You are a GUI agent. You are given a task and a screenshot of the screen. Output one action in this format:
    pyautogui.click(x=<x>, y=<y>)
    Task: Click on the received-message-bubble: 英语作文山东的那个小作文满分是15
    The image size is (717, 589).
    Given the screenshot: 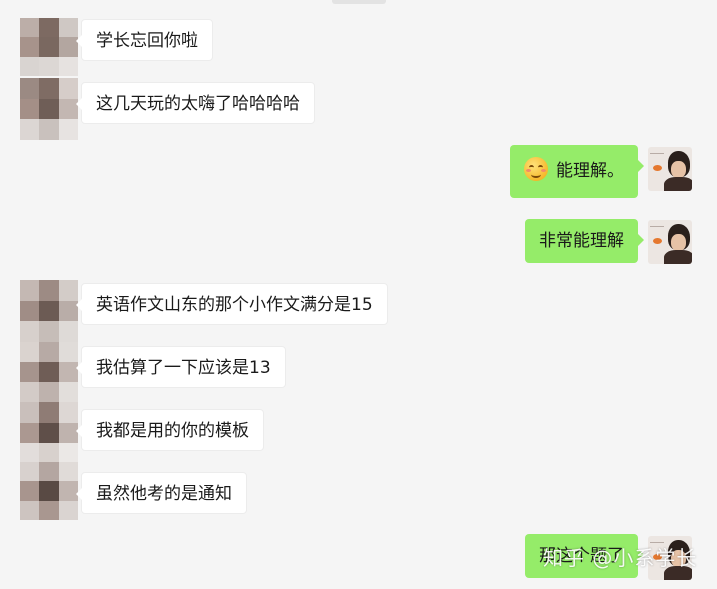 What is the action you would take?
    pyautogui.click(x=232, y=304)
    